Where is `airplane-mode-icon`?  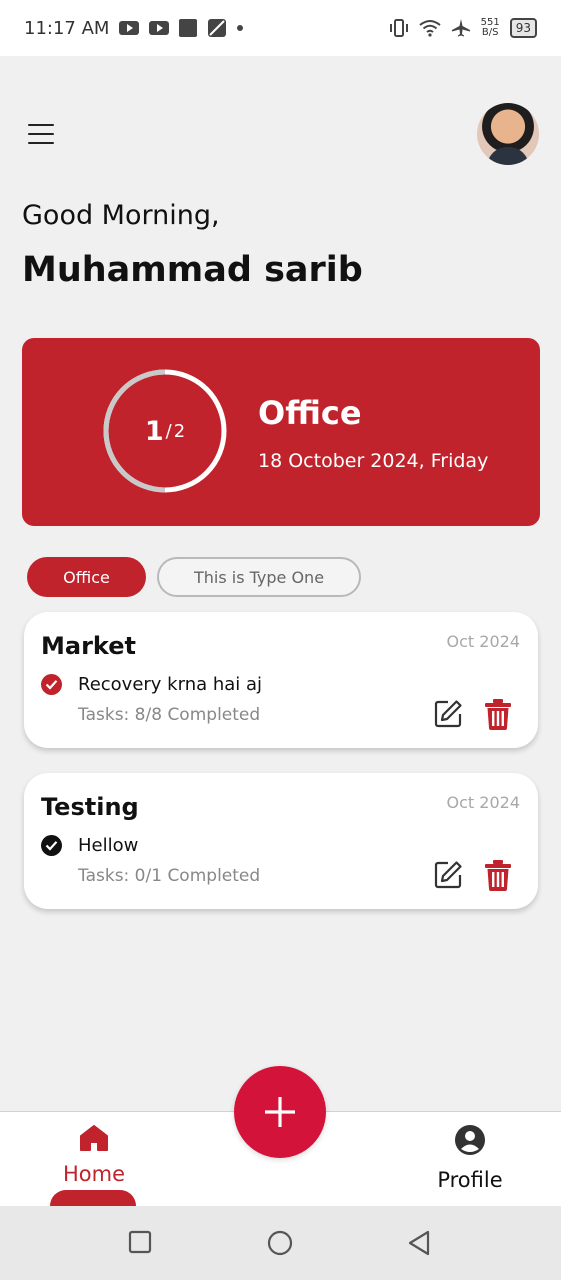
airplane-mode-icon is located at coordinates (460, 28).